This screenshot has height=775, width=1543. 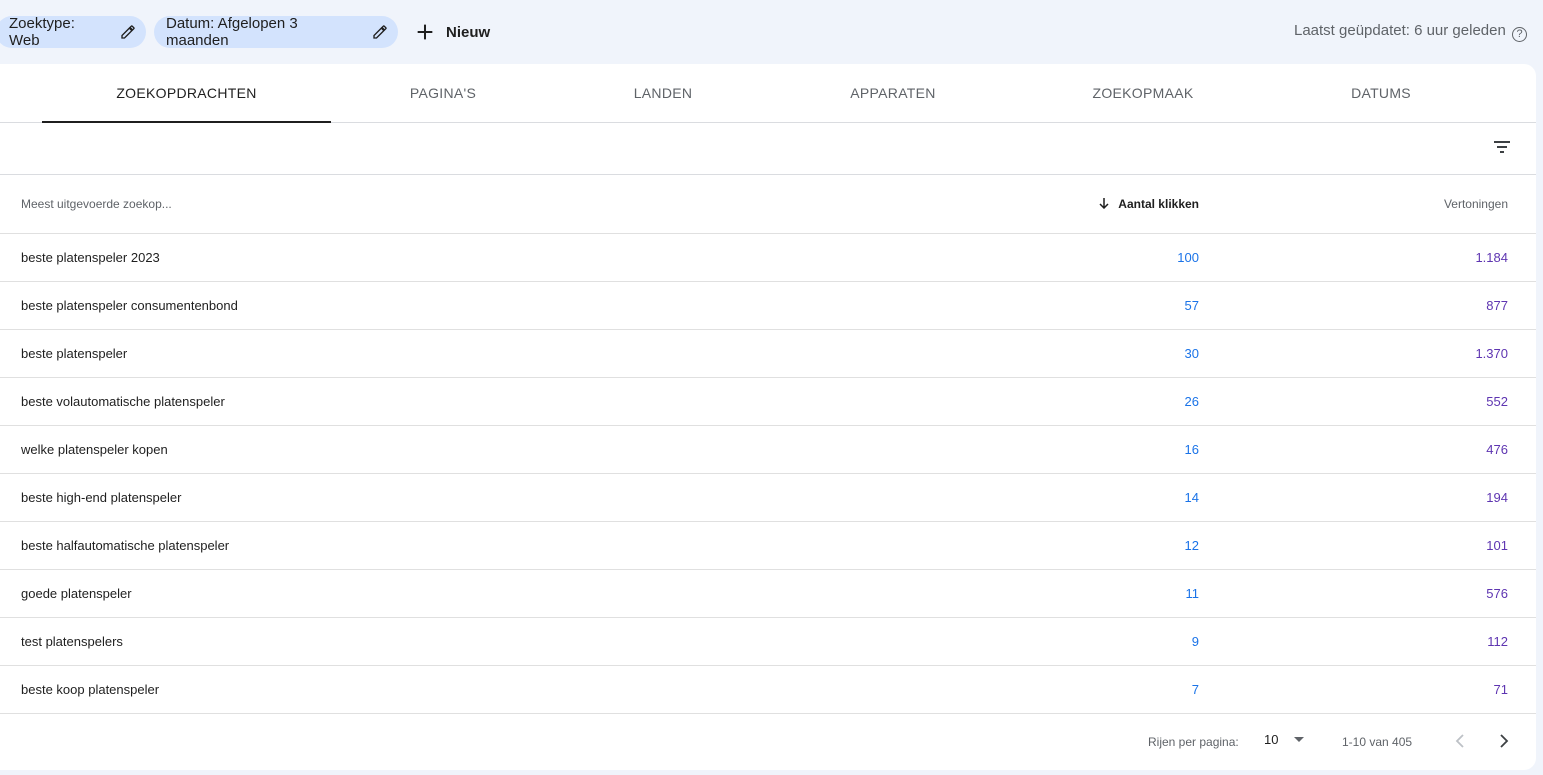 What do you see at coordinates (1456, 257) in the screenshot?
I see `impressions-cell: 1.184` at bounding box center [1456, 257].